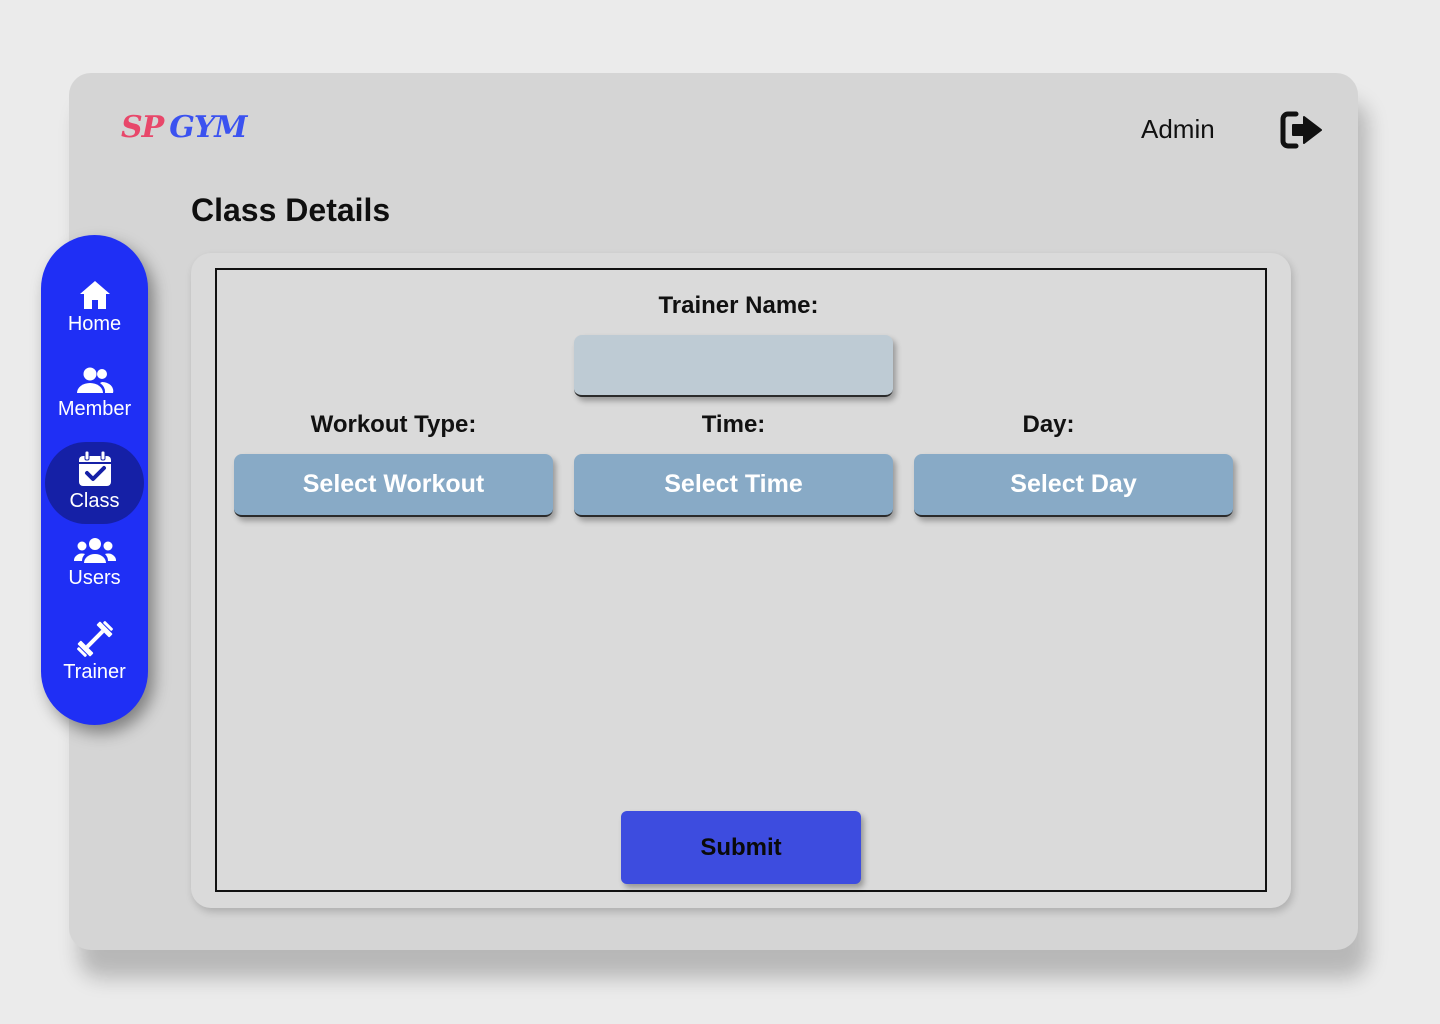 The image size is (1440, 1024). What do you see at coordinates (94, 563) in the screenshot?
I see `sidebar-item-users: Users` at bounding box center [94, 563].